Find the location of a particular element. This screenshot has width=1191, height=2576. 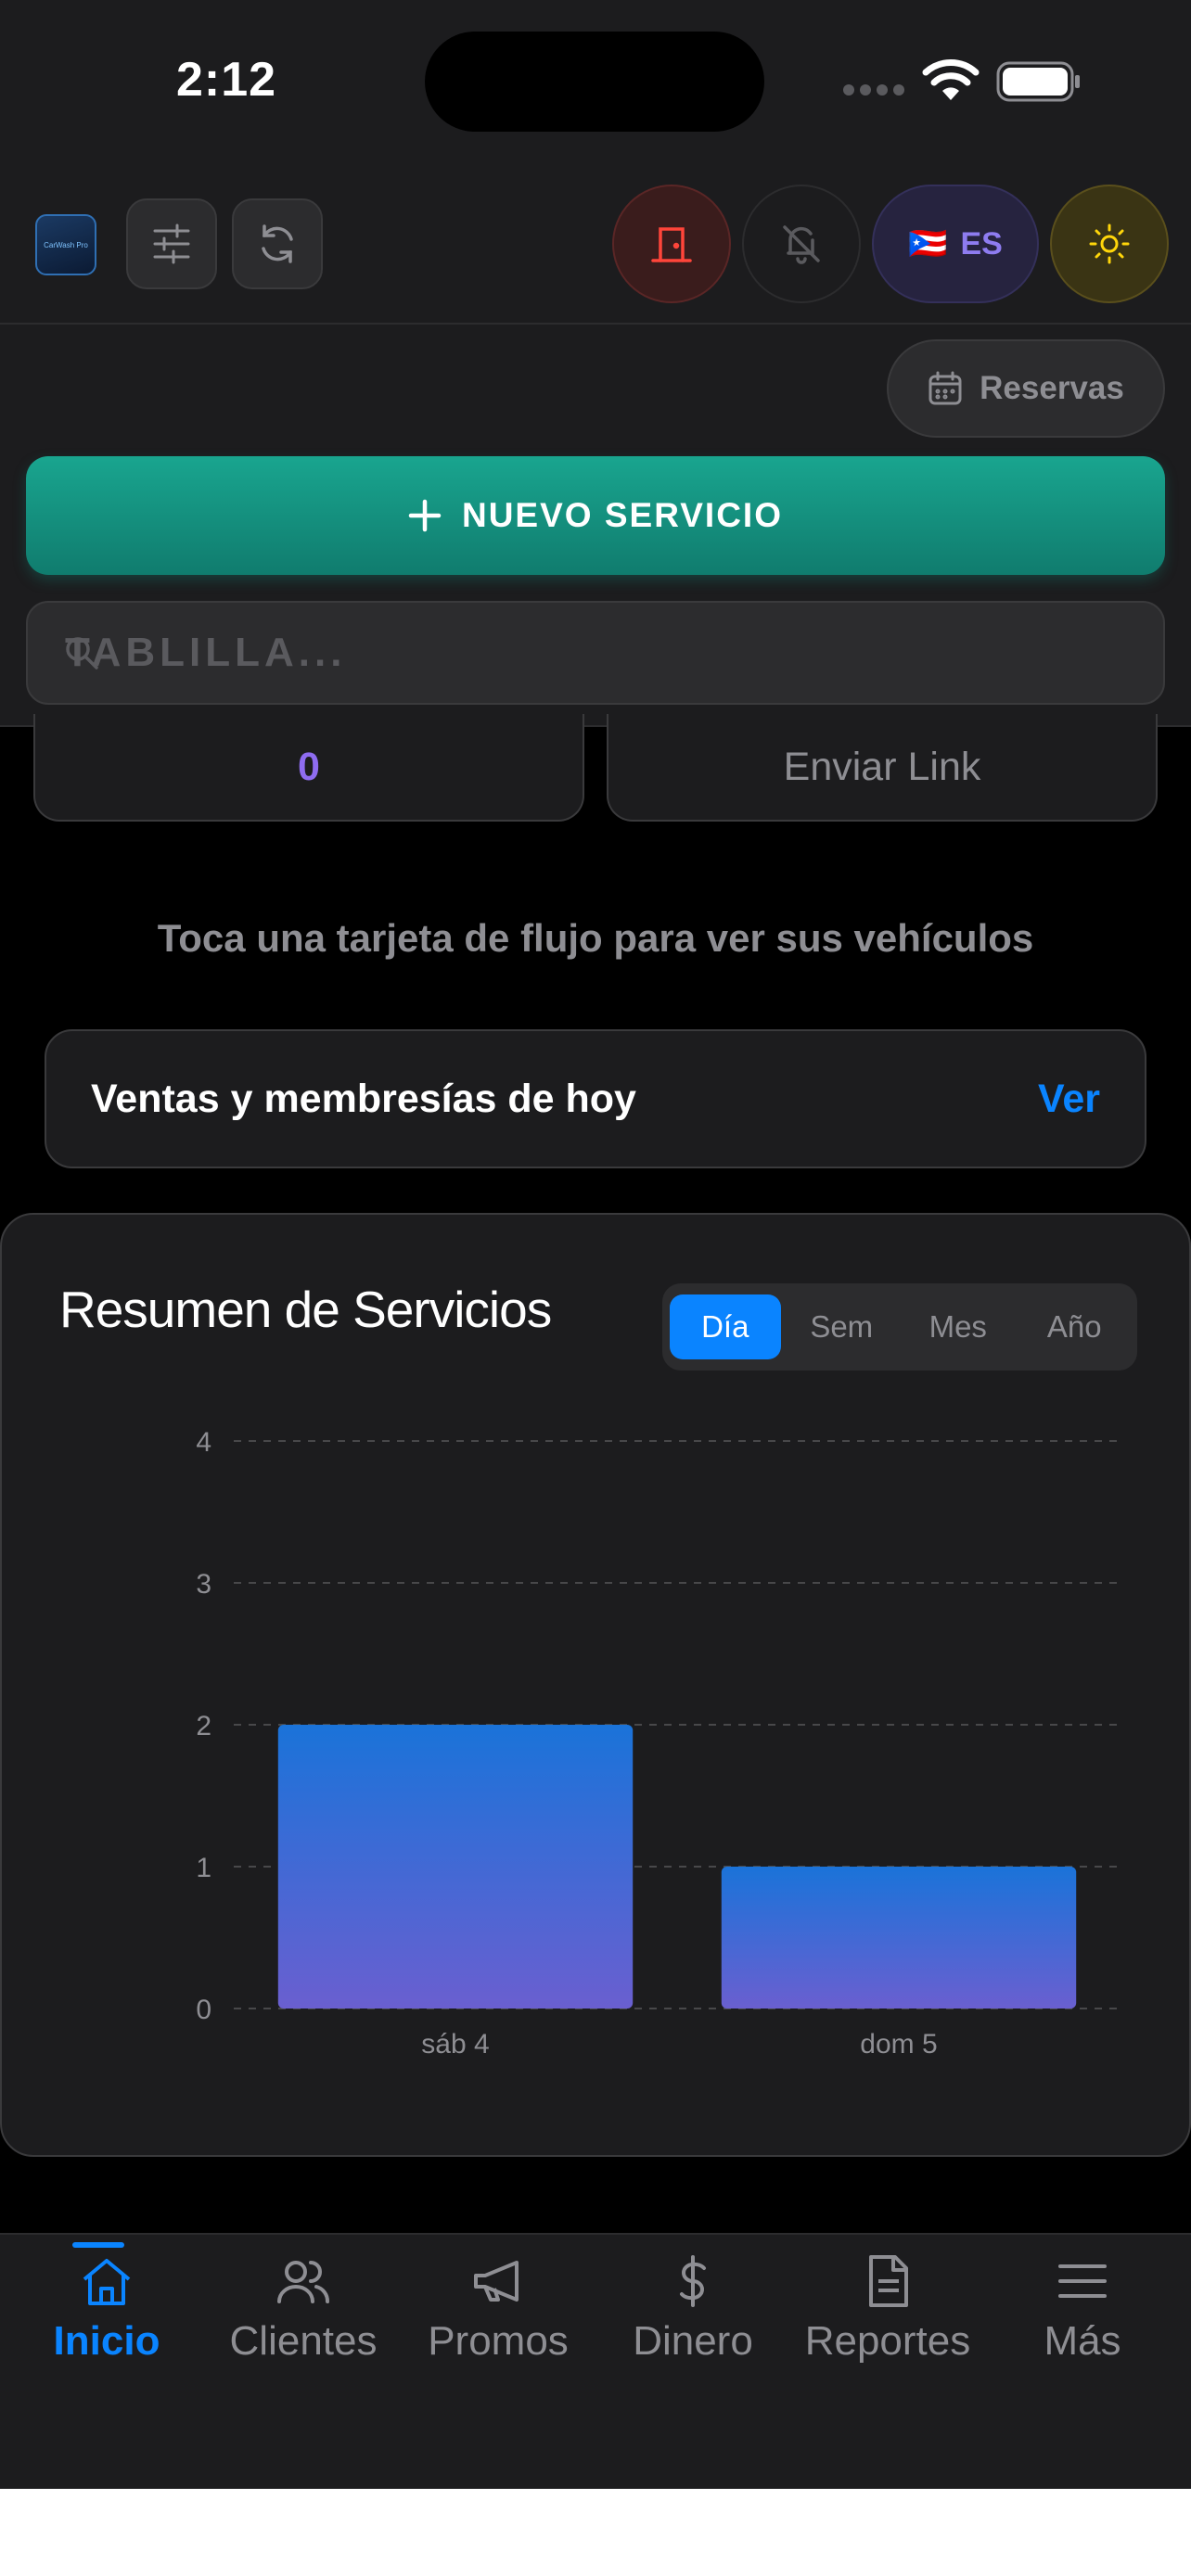

tab-inicio: Inicio is located at coordinates (106, 2327).